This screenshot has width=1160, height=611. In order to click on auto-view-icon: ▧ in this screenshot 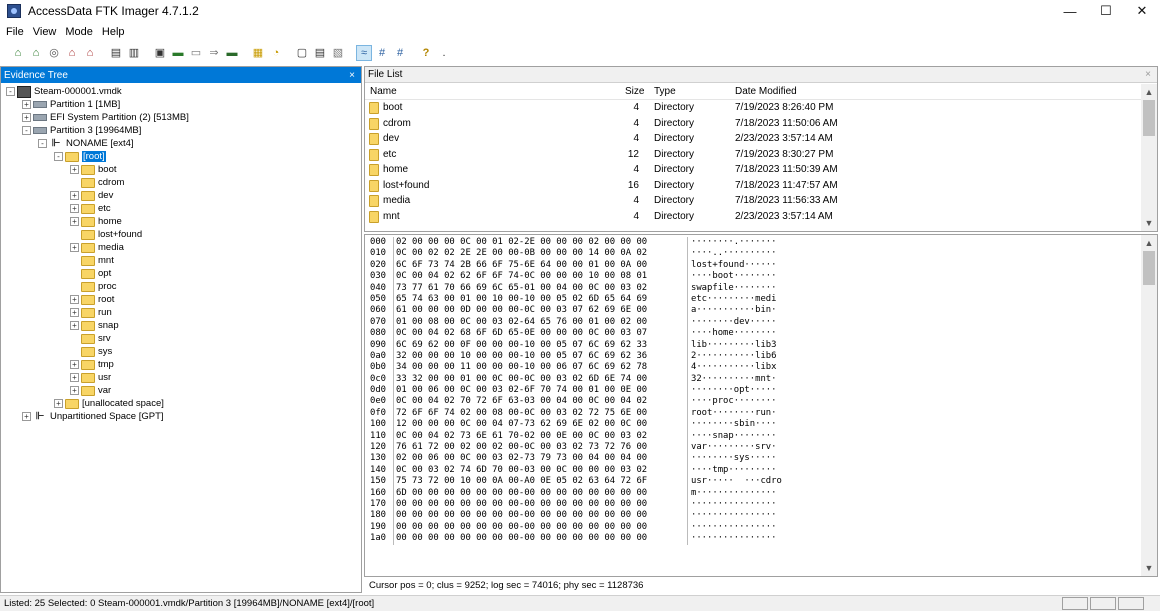, I will do `click(338, 53)`.